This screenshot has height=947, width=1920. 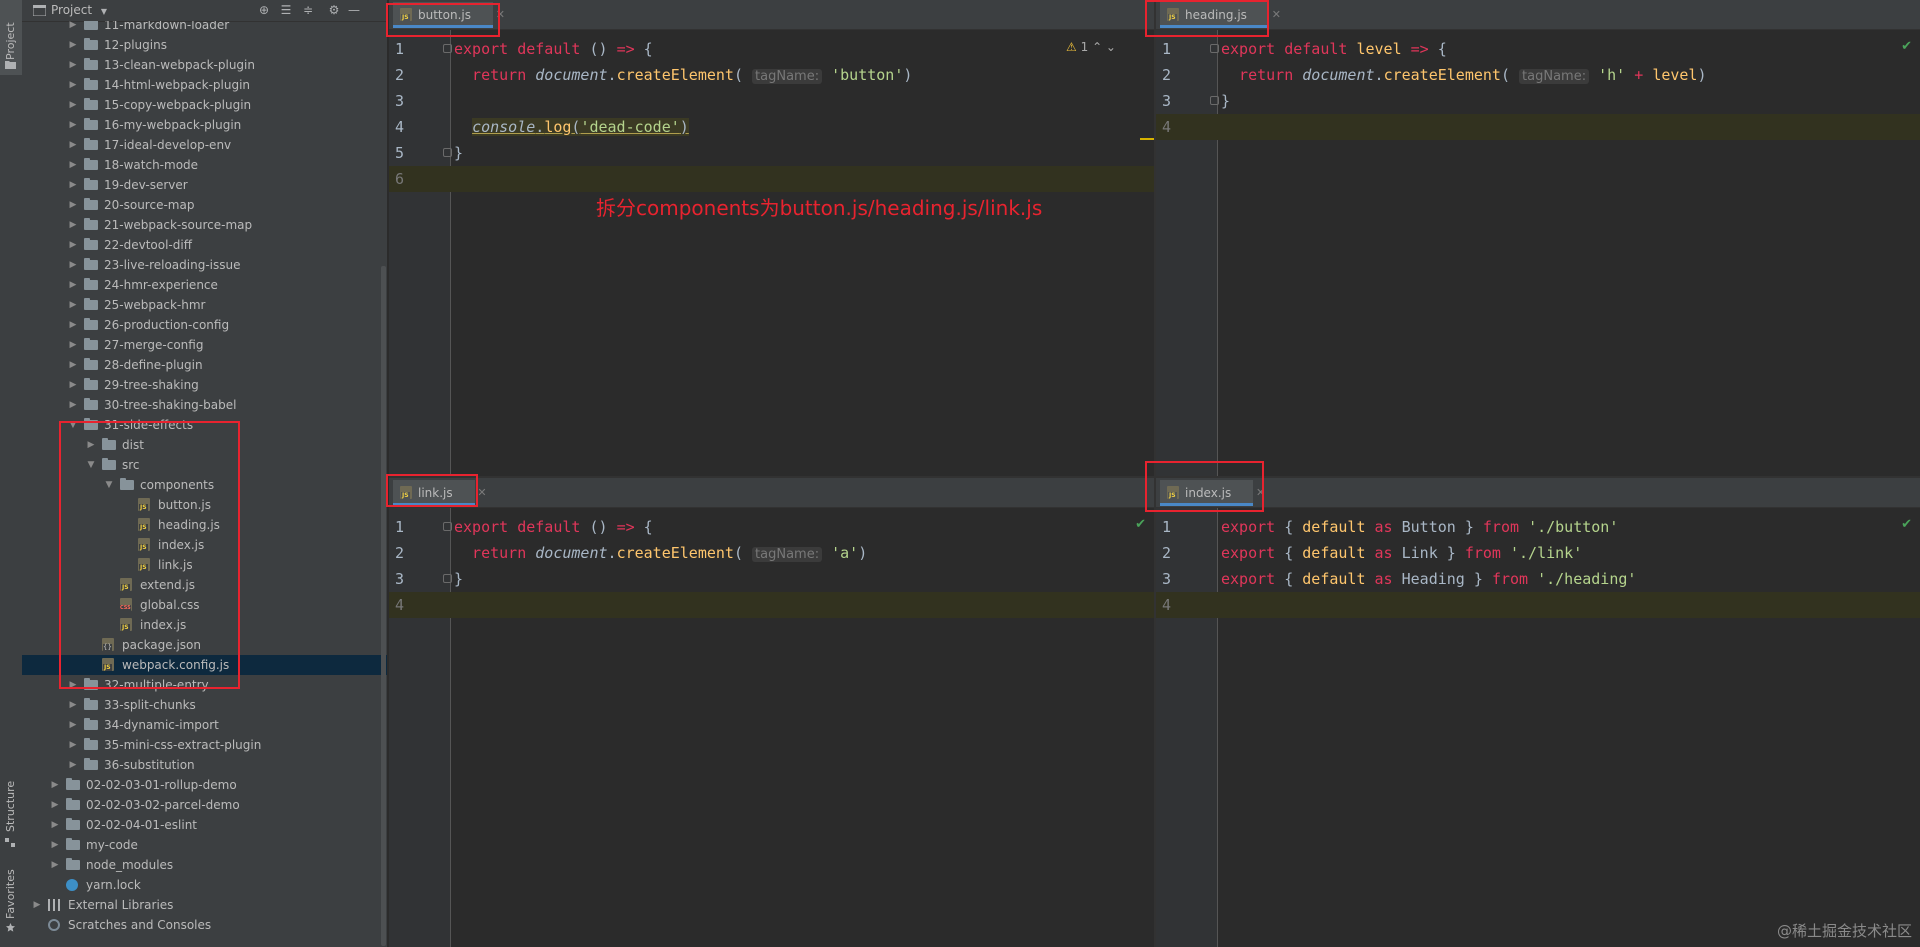 What do you see at coordinates (11, 37) in the screenshot?
I see `project-tool-tab: Project` at bounding box center [11, 37].